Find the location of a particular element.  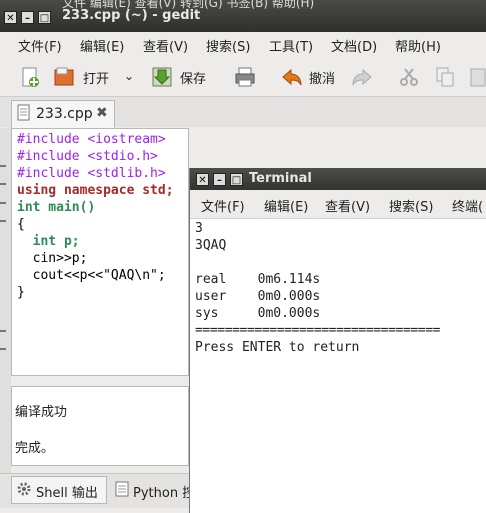

terminal-menu-edit: 编辑(E) is located at coordinates (286, 205).